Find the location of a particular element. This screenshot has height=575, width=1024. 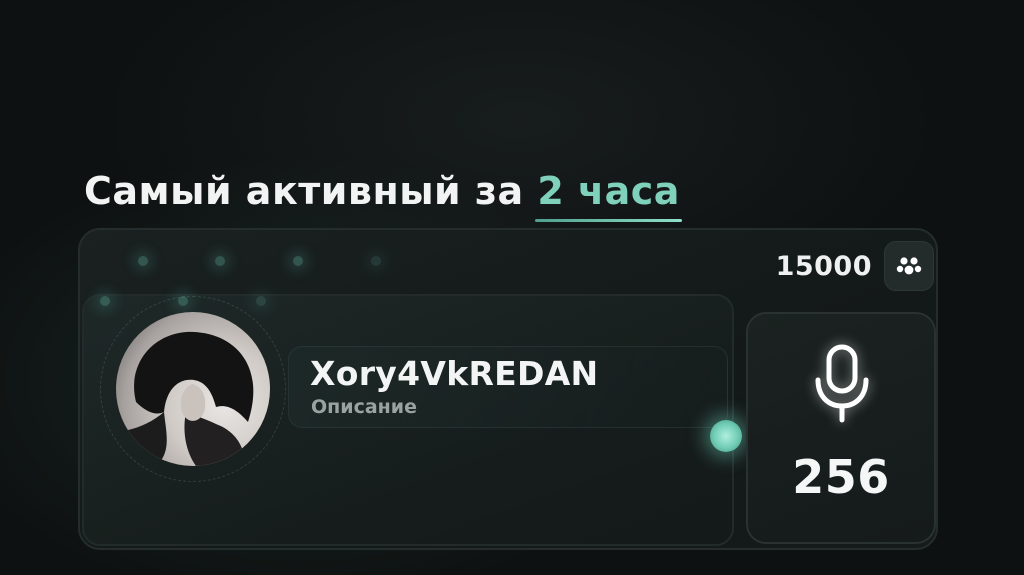

widget-title: Самый активный за 2 часа is located at coordinates (383, 194).